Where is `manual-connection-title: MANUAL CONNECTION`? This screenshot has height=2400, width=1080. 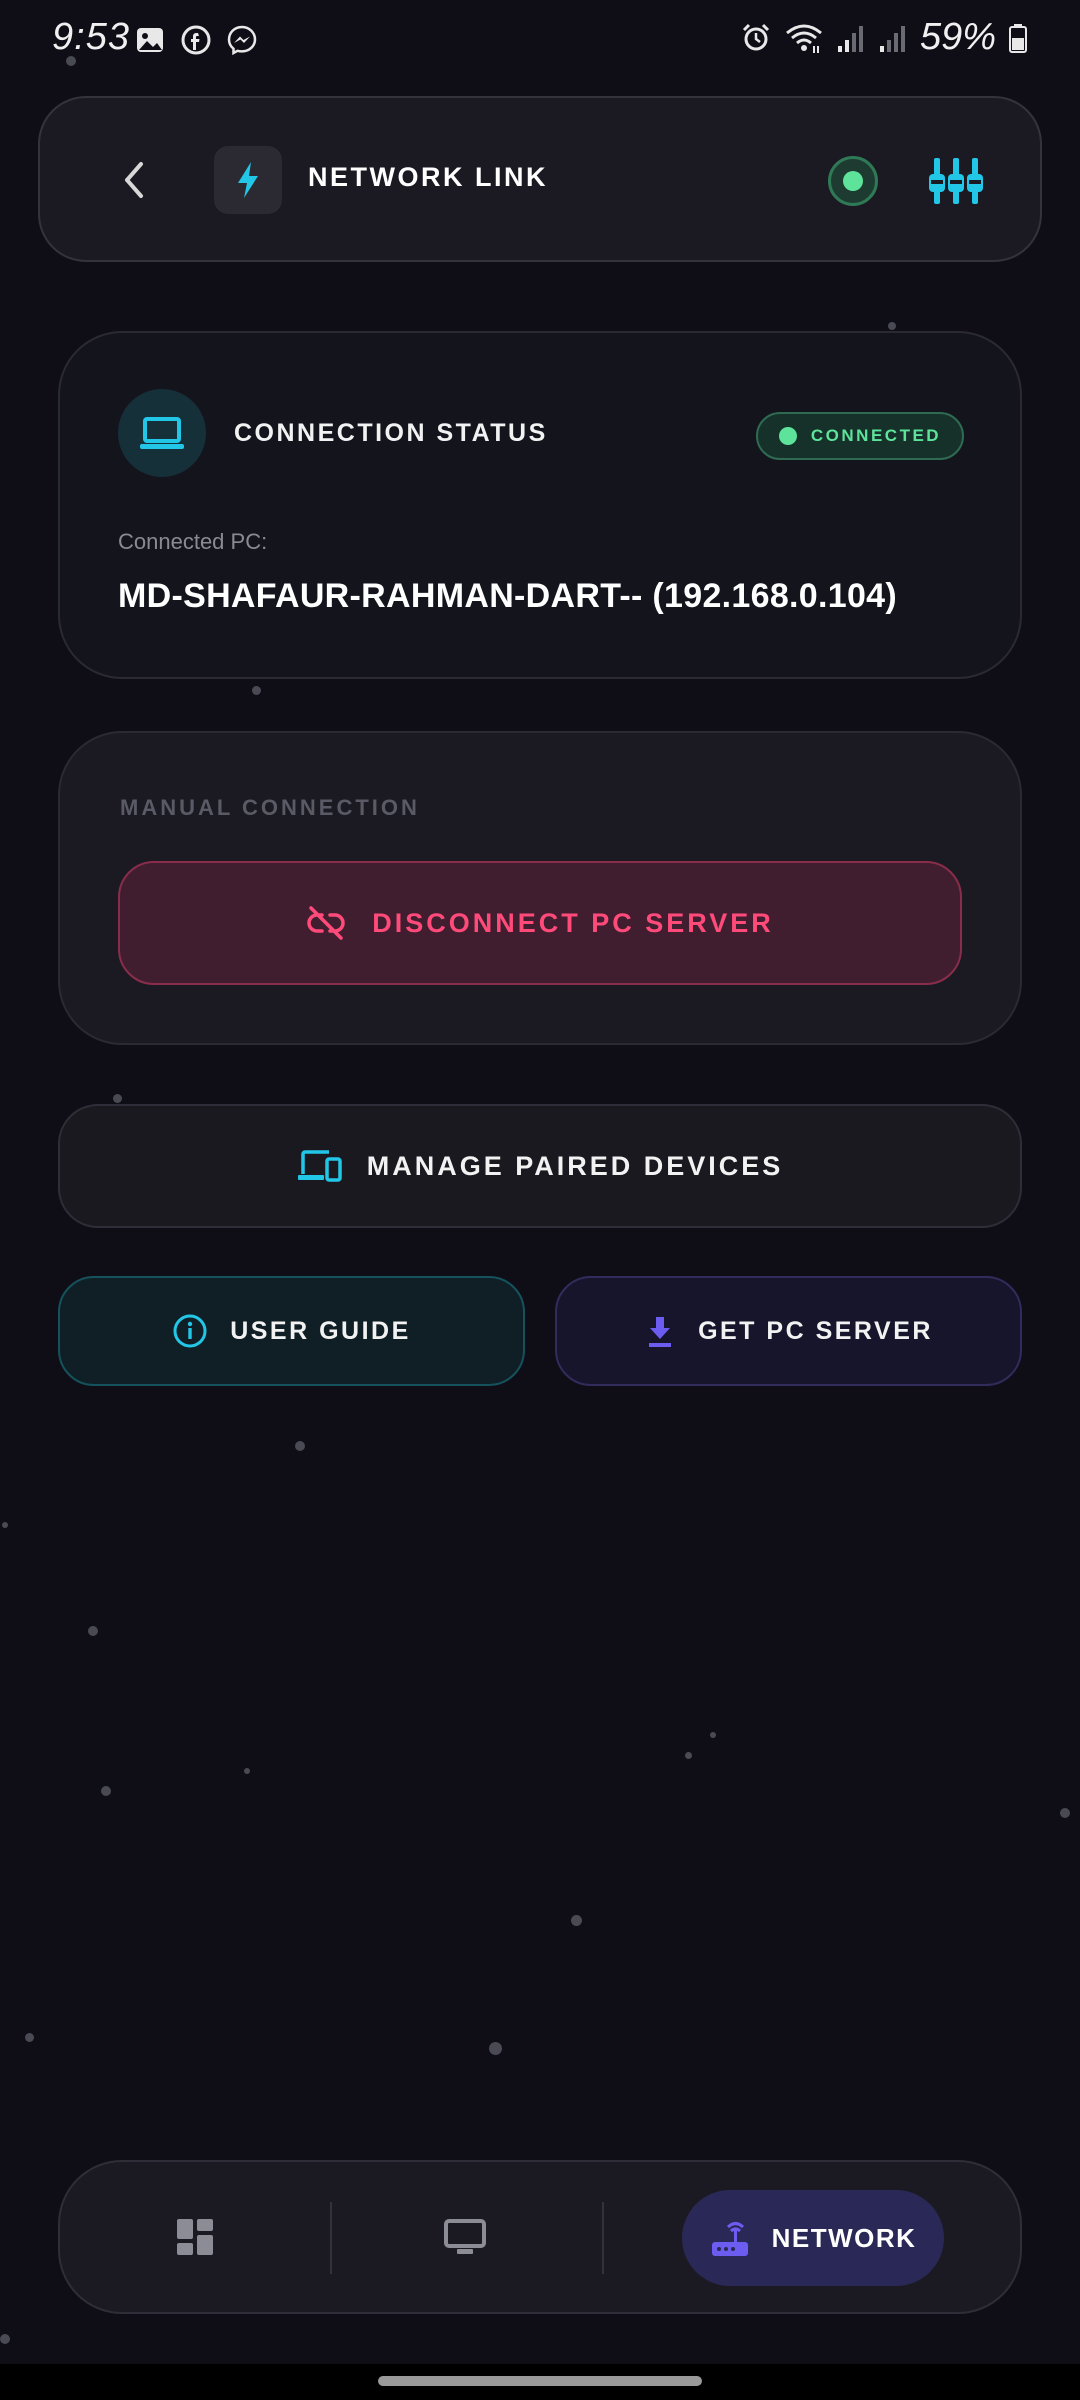
manual-connection-title: MANUAL CONNECTION is located at coordinates (270, 807).